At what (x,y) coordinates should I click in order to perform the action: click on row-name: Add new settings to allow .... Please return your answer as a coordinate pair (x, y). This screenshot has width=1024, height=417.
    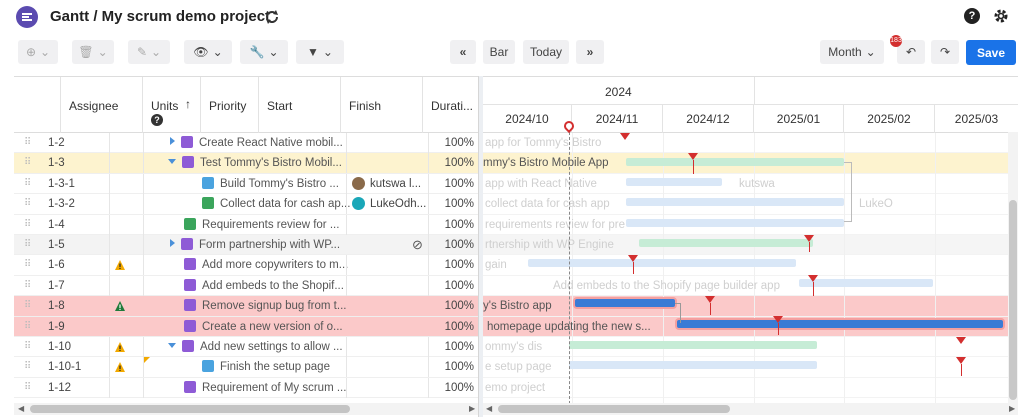
    Looking at the image, I should click on (261, 347).